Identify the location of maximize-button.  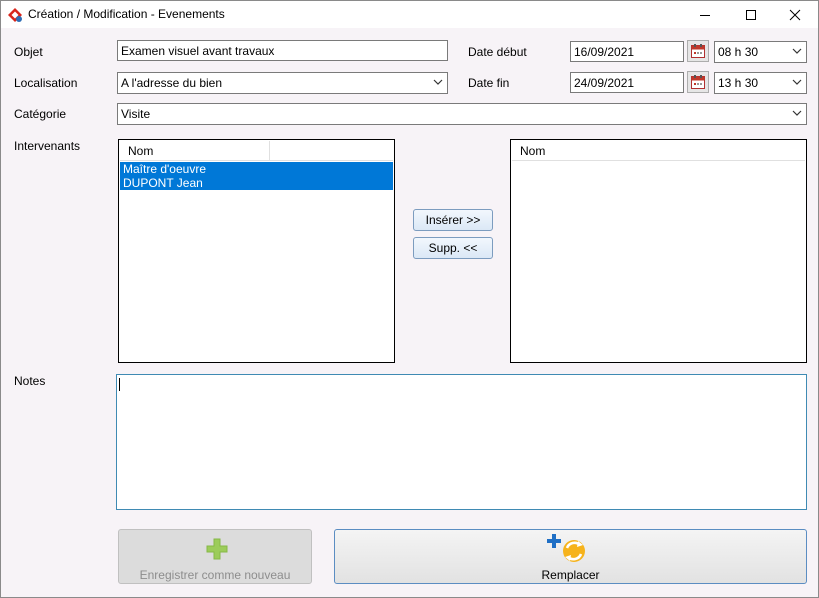
(751, 14).